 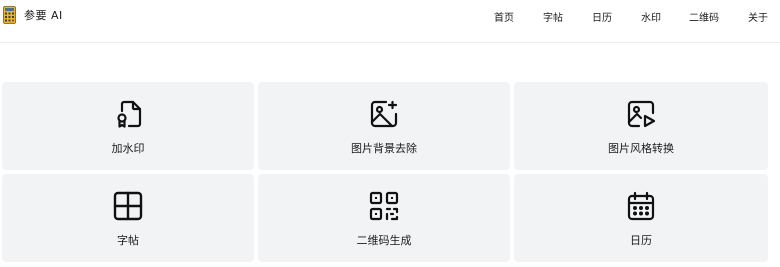 I want to click on tool-card-calendar: 日历, so click(x=641, y=218).